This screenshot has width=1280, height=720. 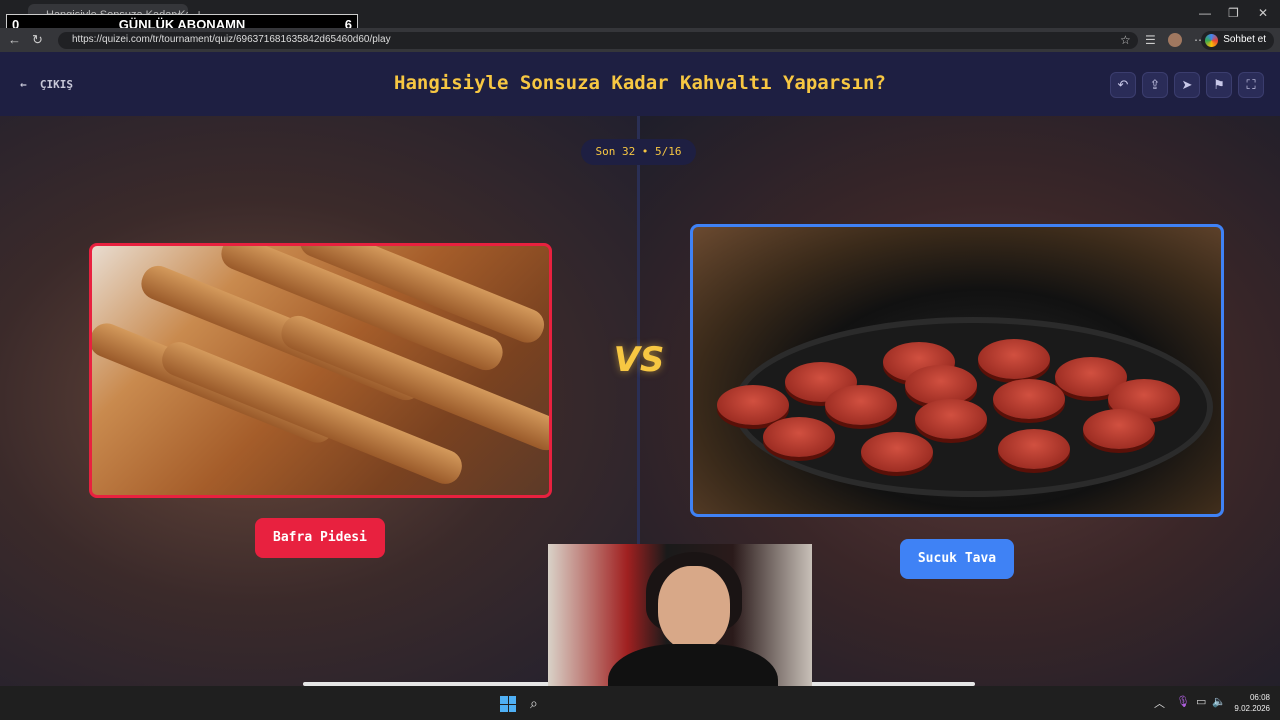 I want to click on back-nav-icon: ←, so click(x=14, y=39).